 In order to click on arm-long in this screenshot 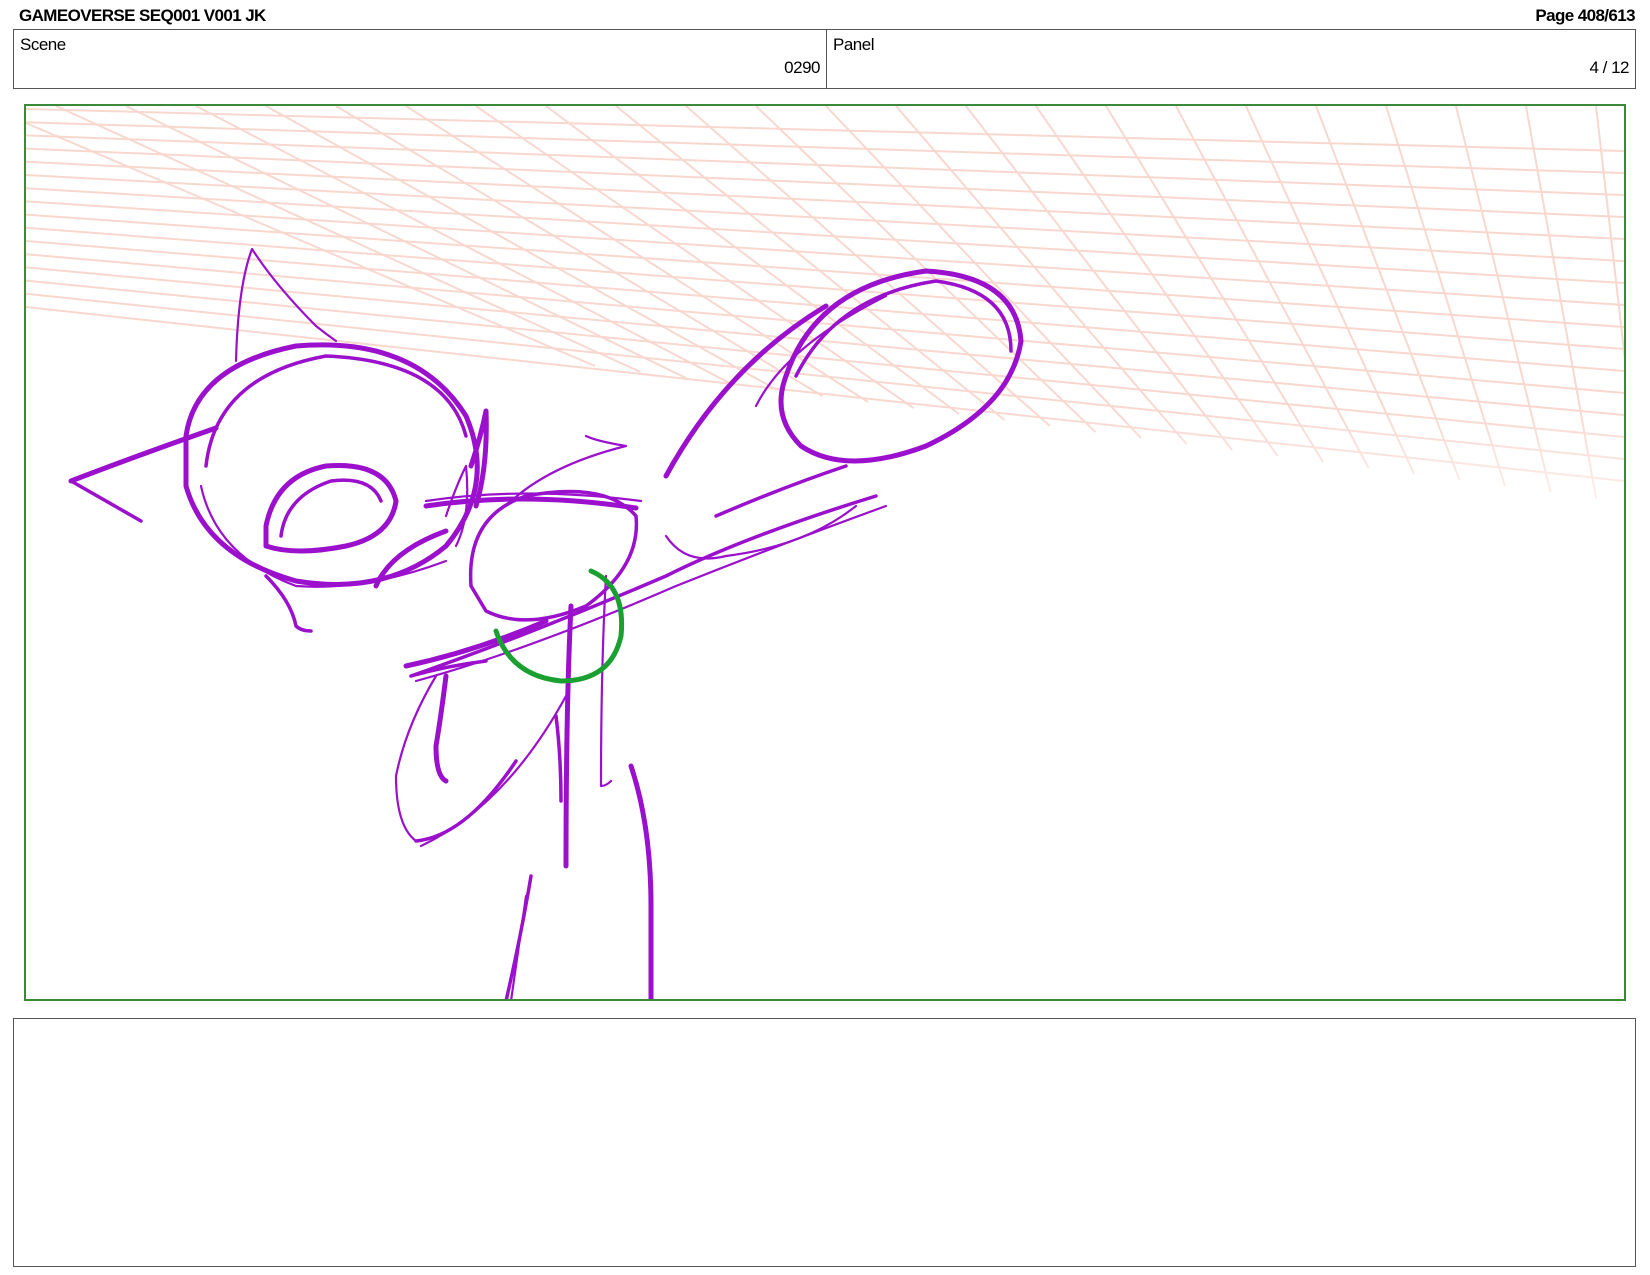, I will do `click(476, 643)`.